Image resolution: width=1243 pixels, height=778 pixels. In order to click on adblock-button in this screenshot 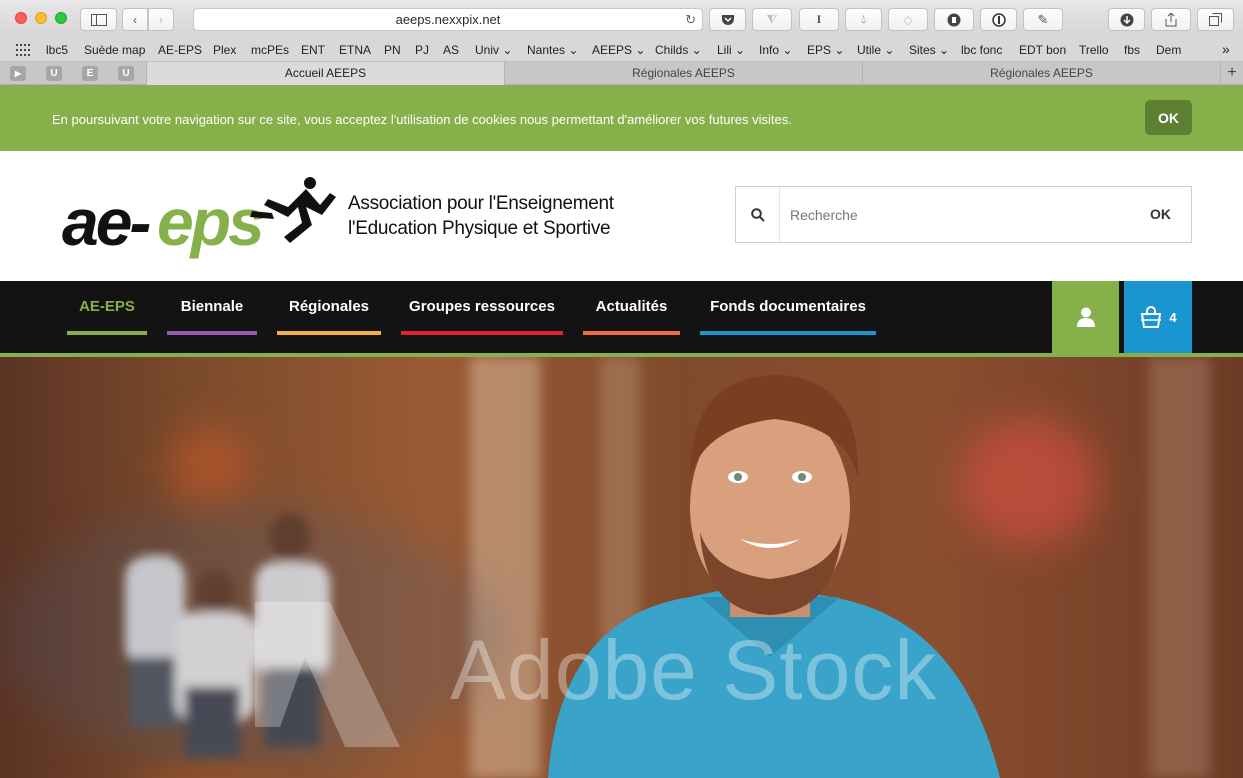, I will do `click(954, 19)`.